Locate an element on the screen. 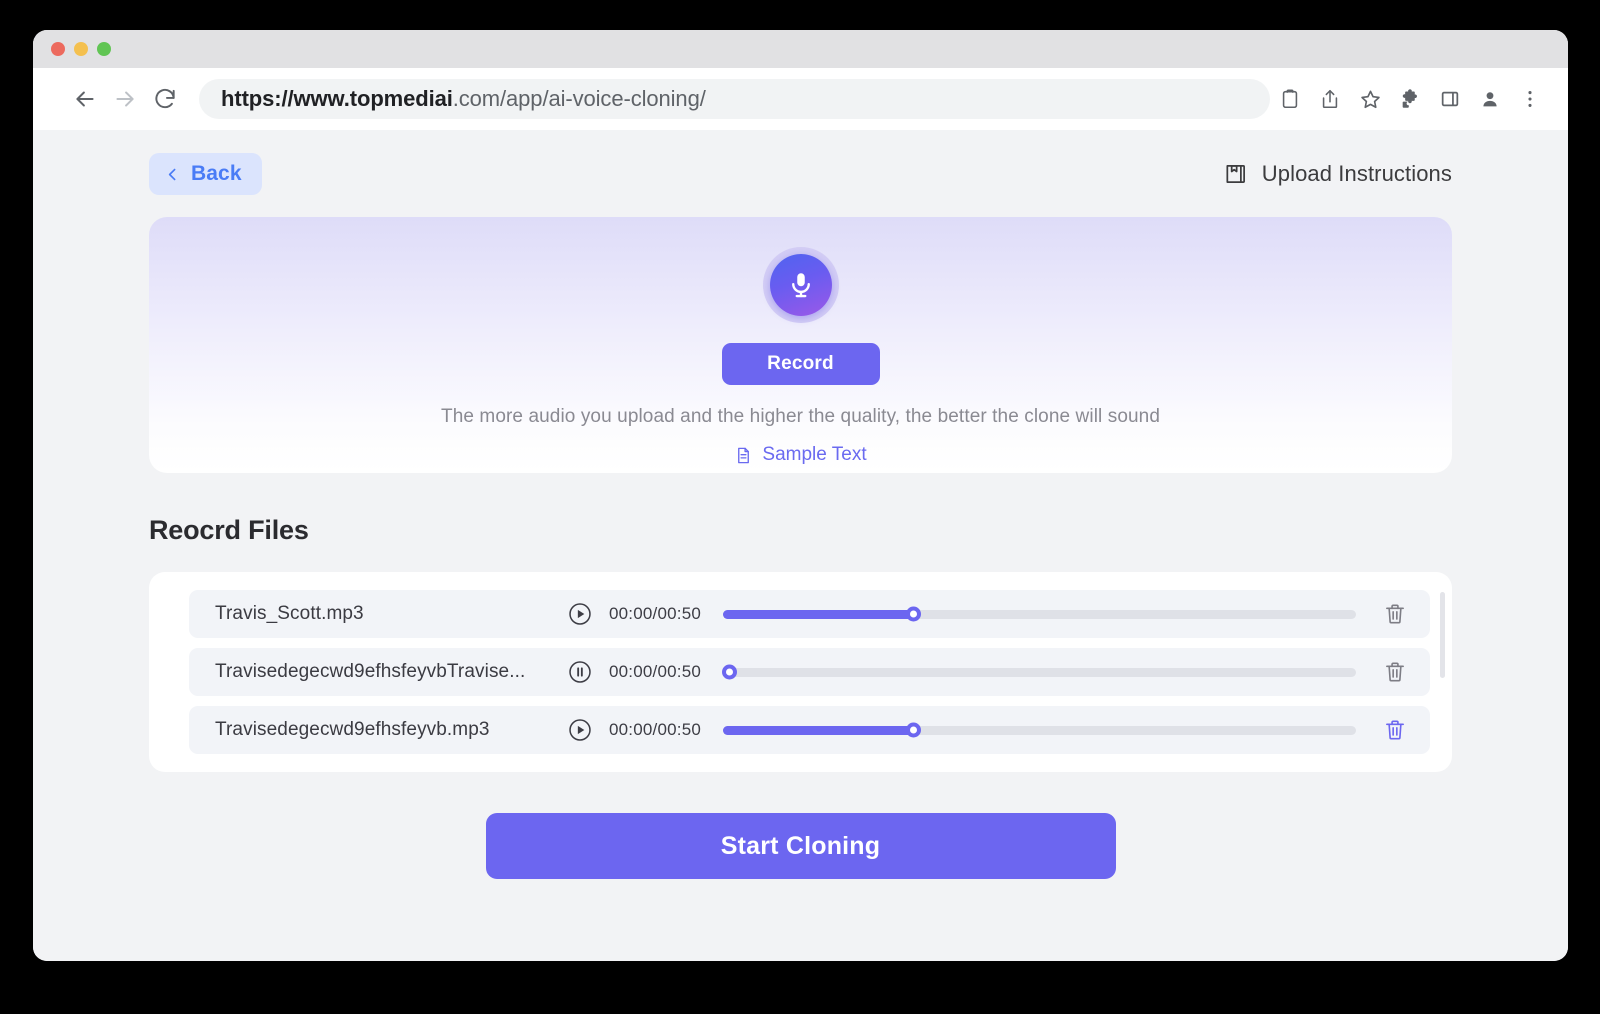  microphone-halo is located at coordinates (800, 285).